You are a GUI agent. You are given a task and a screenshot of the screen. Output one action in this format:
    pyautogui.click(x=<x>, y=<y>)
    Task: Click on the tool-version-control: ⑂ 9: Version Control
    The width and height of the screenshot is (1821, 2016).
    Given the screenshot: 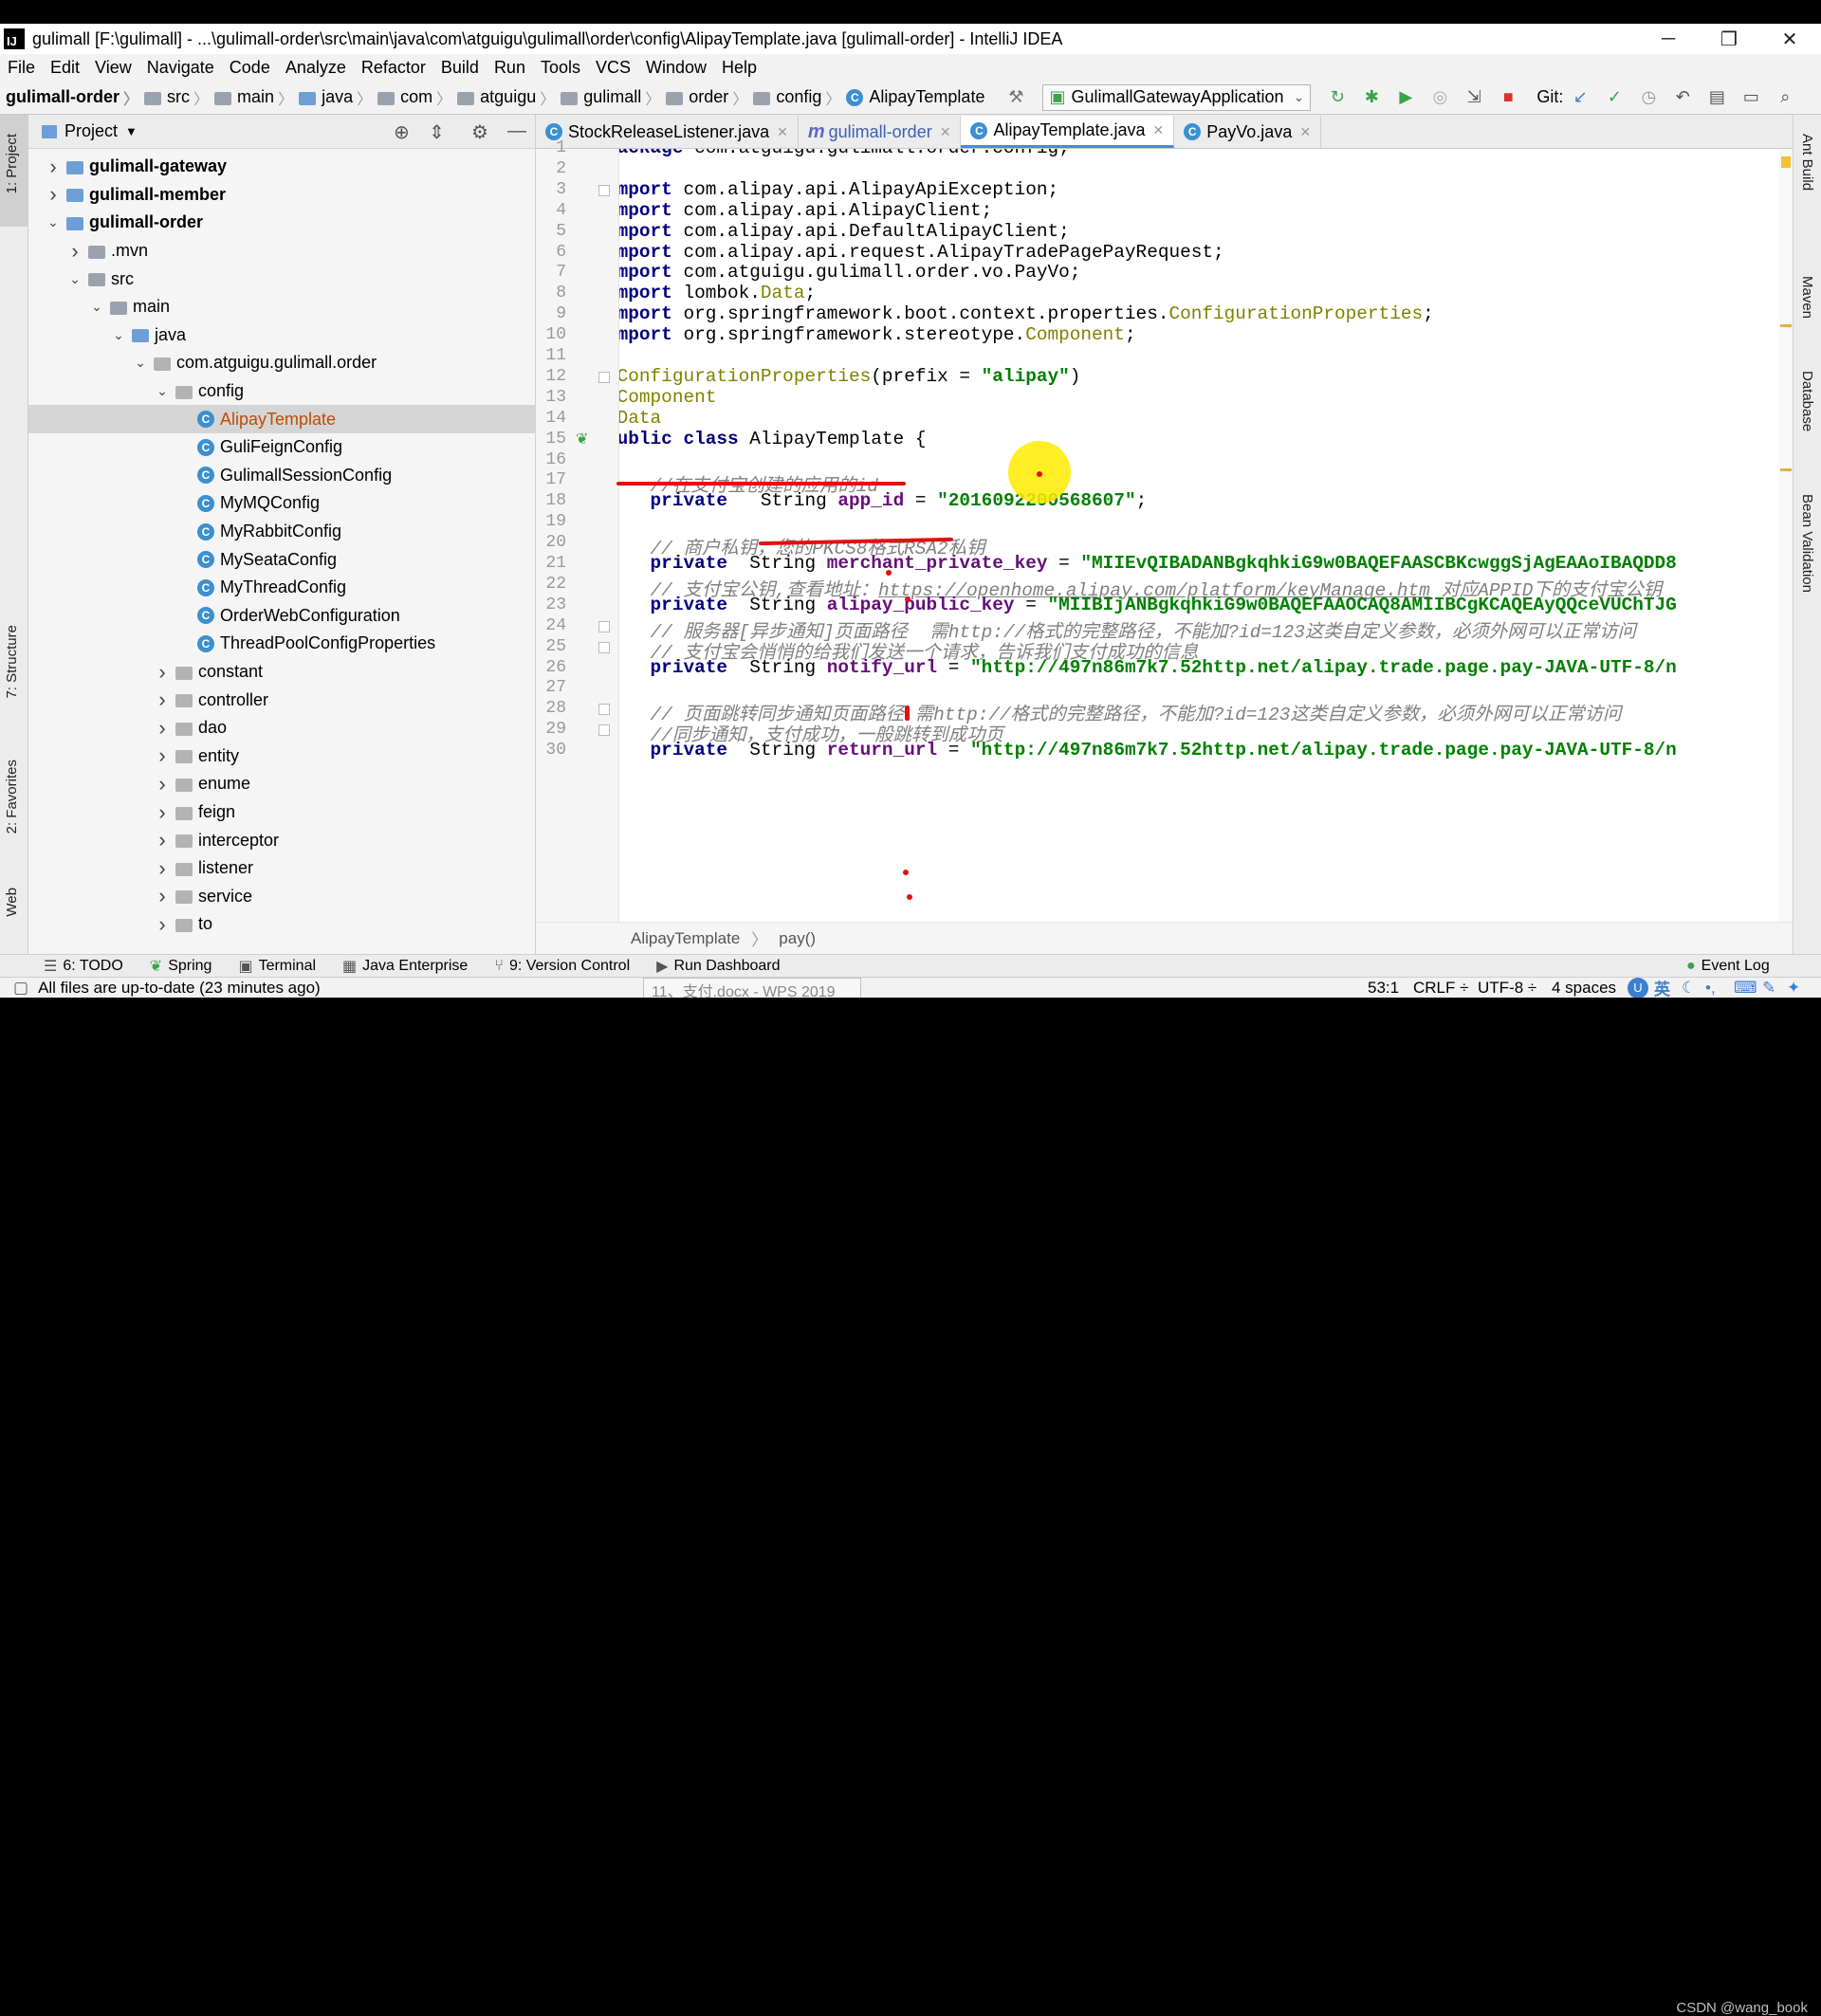 What is the action you would take?
    pyautogui.click(x=562, y=966)
    